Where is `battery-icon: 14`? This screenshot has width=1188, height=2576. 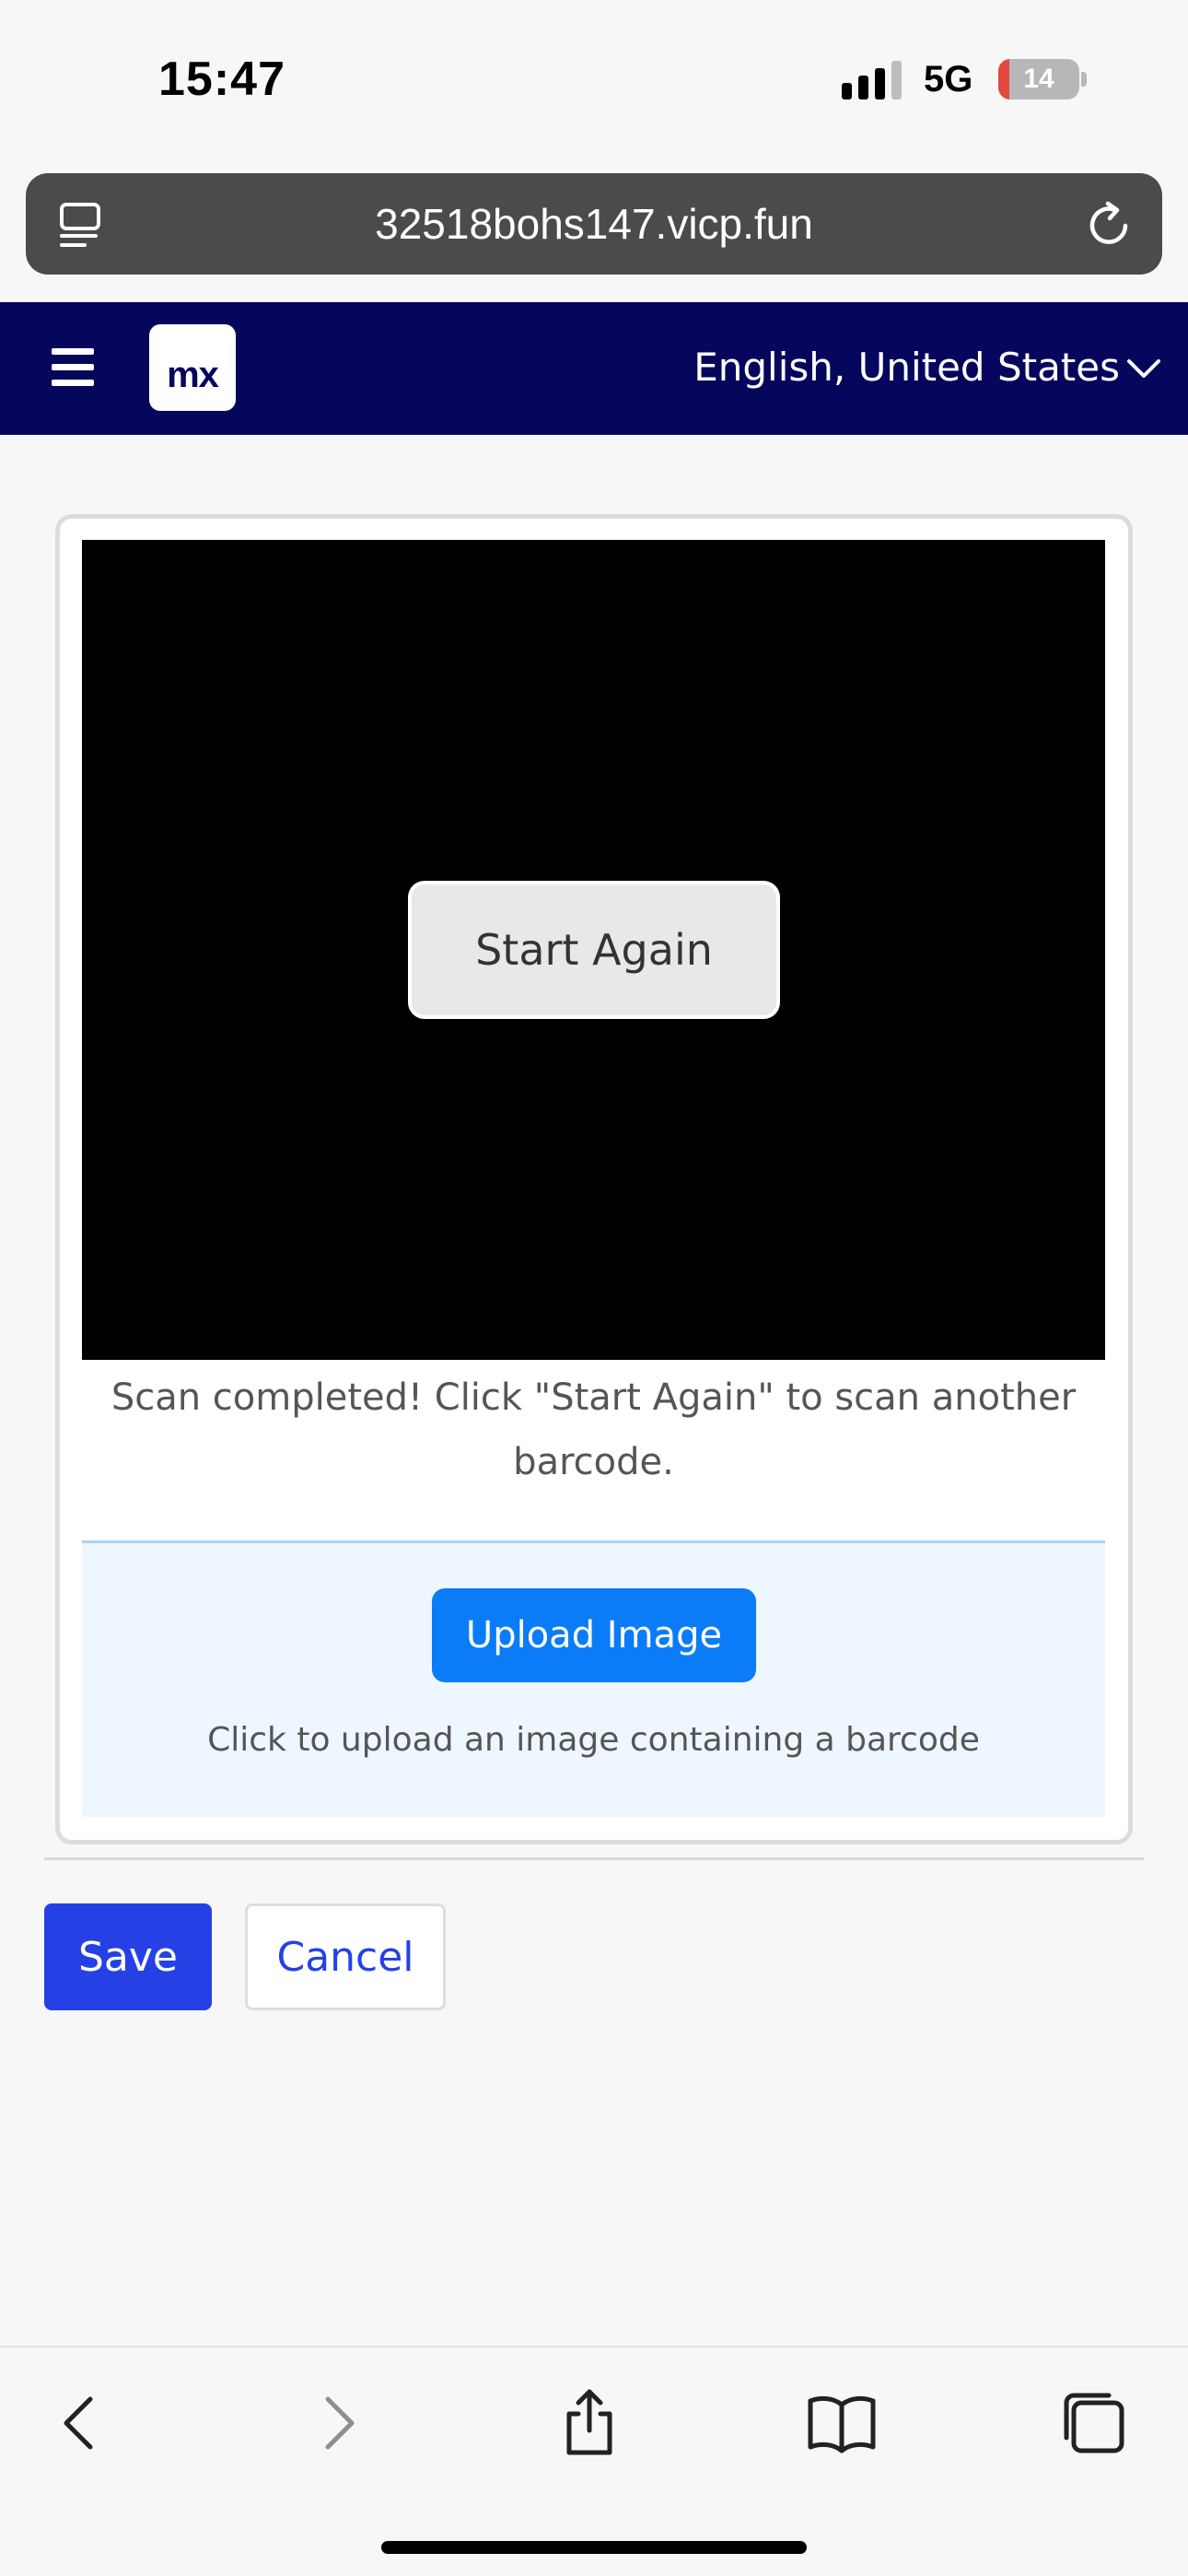 battery-icon: 14 is located at coordinates (1038, 79).